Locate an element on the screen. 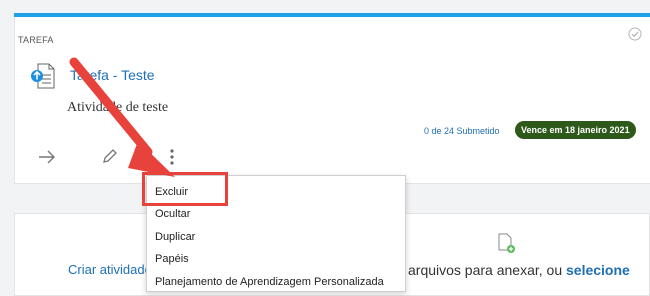 The image size is (650, 296). menu-item-roles: Papéis is located at coordinates (172, 259).